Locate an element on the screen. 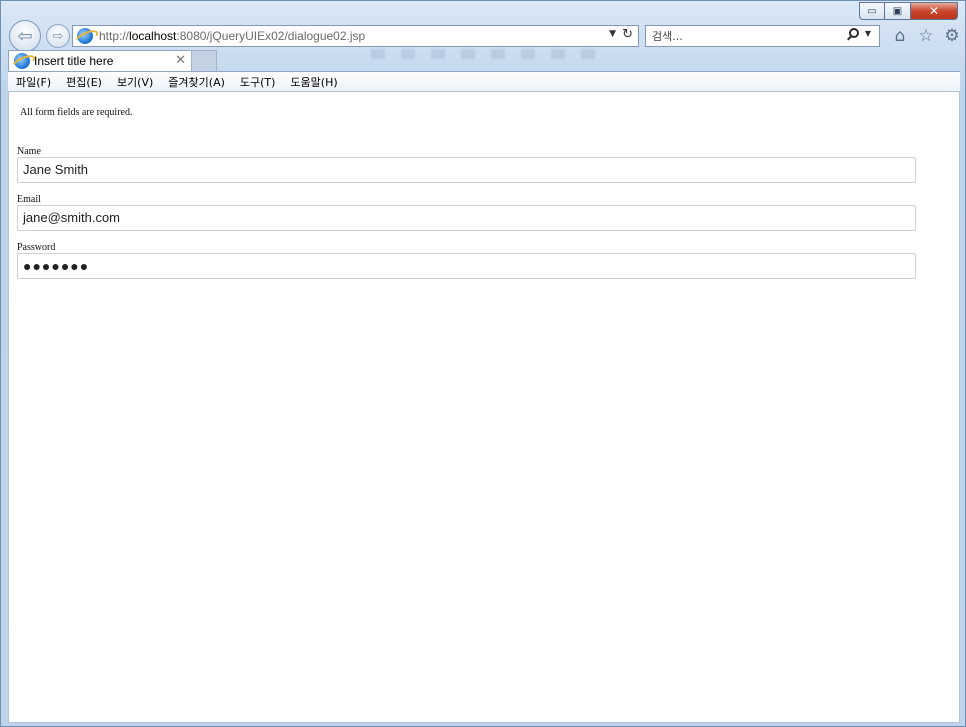 This screenshot has height=727, width=966. star-icon: ☆ is located at coordinates (926, 36).